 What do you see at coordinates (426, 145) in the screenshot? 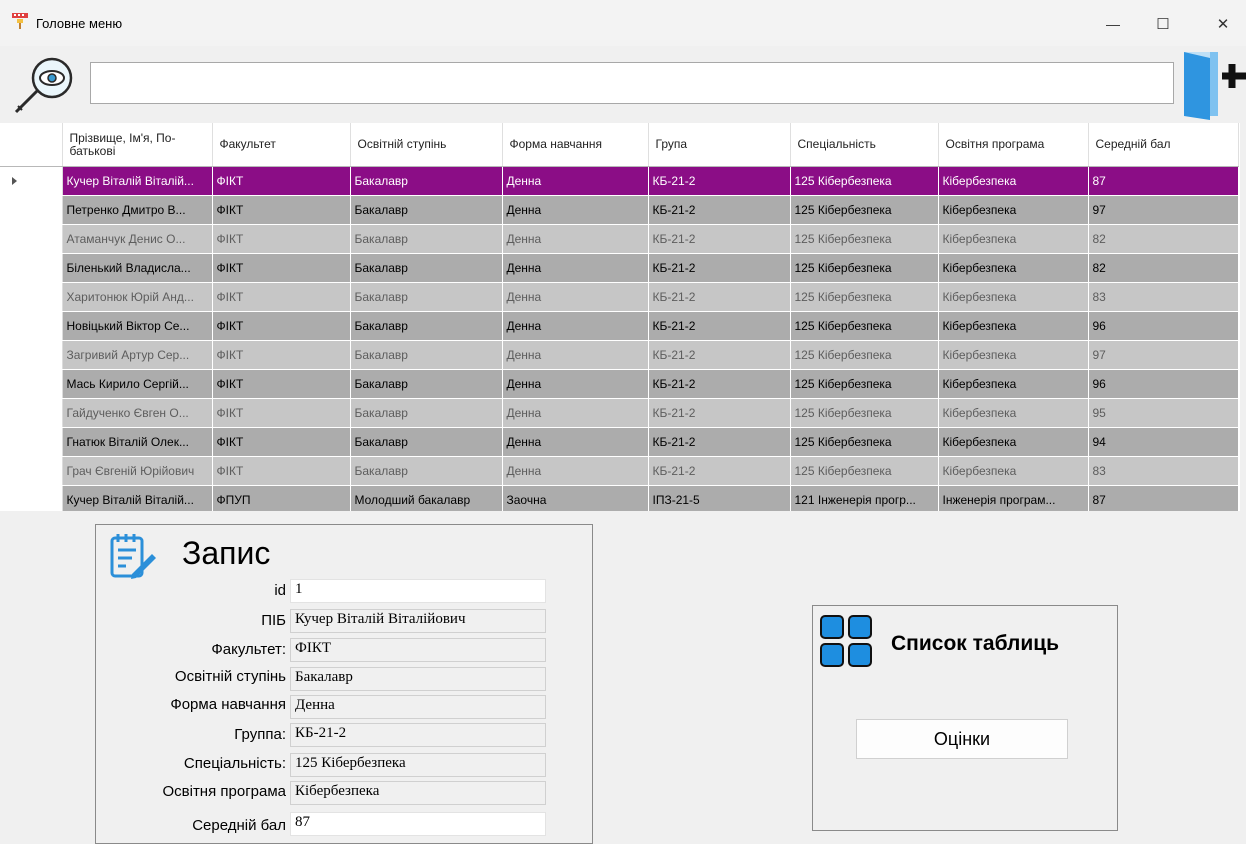
I see `col-header-degree: Освітній ступінь` at bounding box center [426, 145].